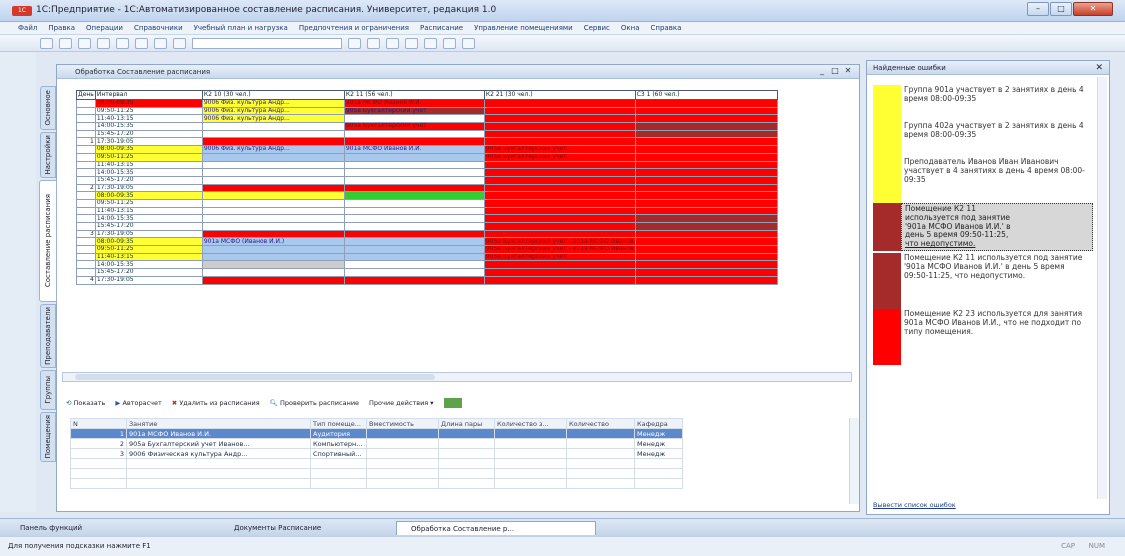 This screenshot has height=556, width=1125. I want to click on menu-schedule: Расписание, so click(441, 28).